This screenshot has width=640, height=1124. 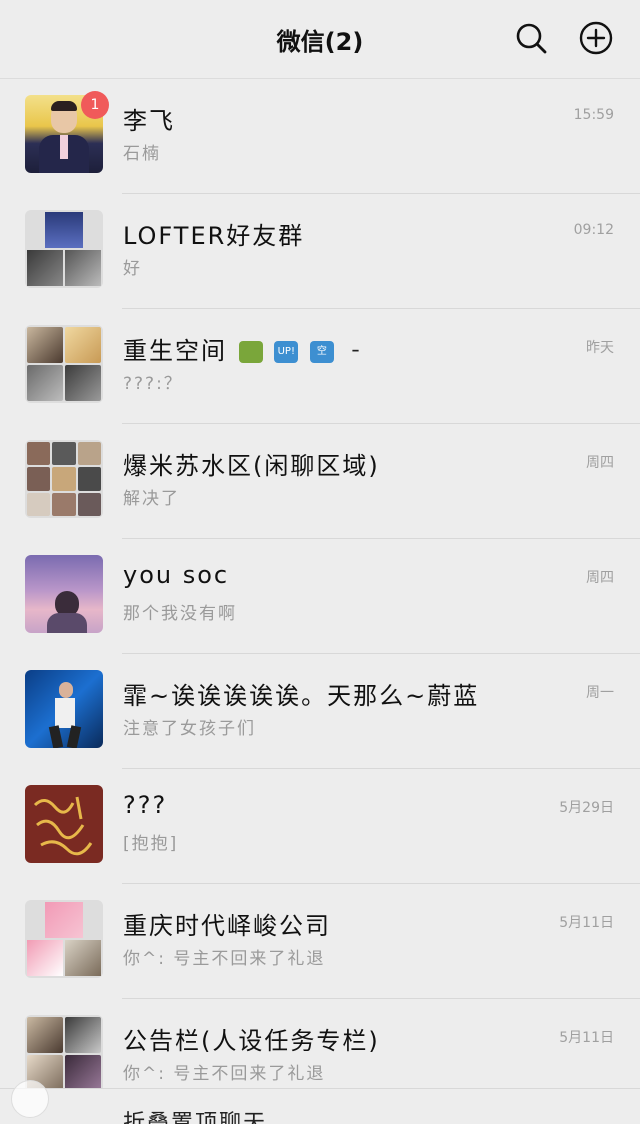 I want to click on caterpillar-emoji-icon, so click(x=250, y=352).